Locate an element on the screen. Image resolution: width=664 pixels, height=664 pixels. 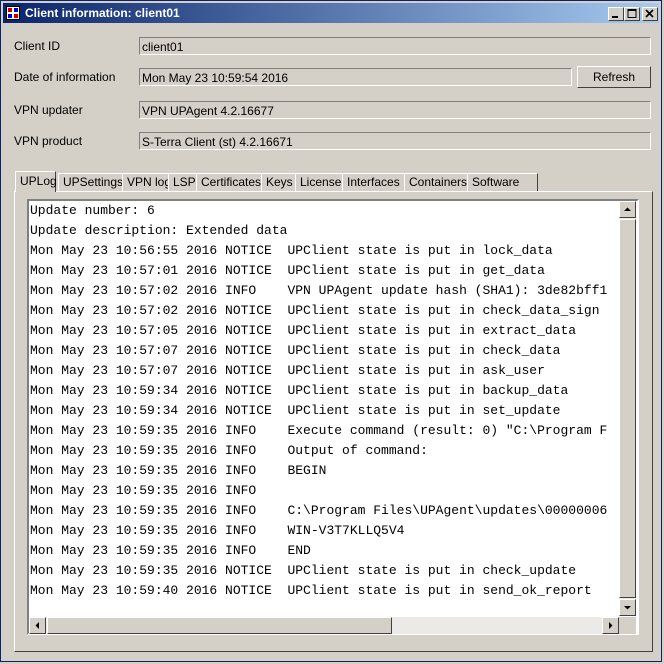
log-line: Update description: Extended data is located at coordinates (159, 230).